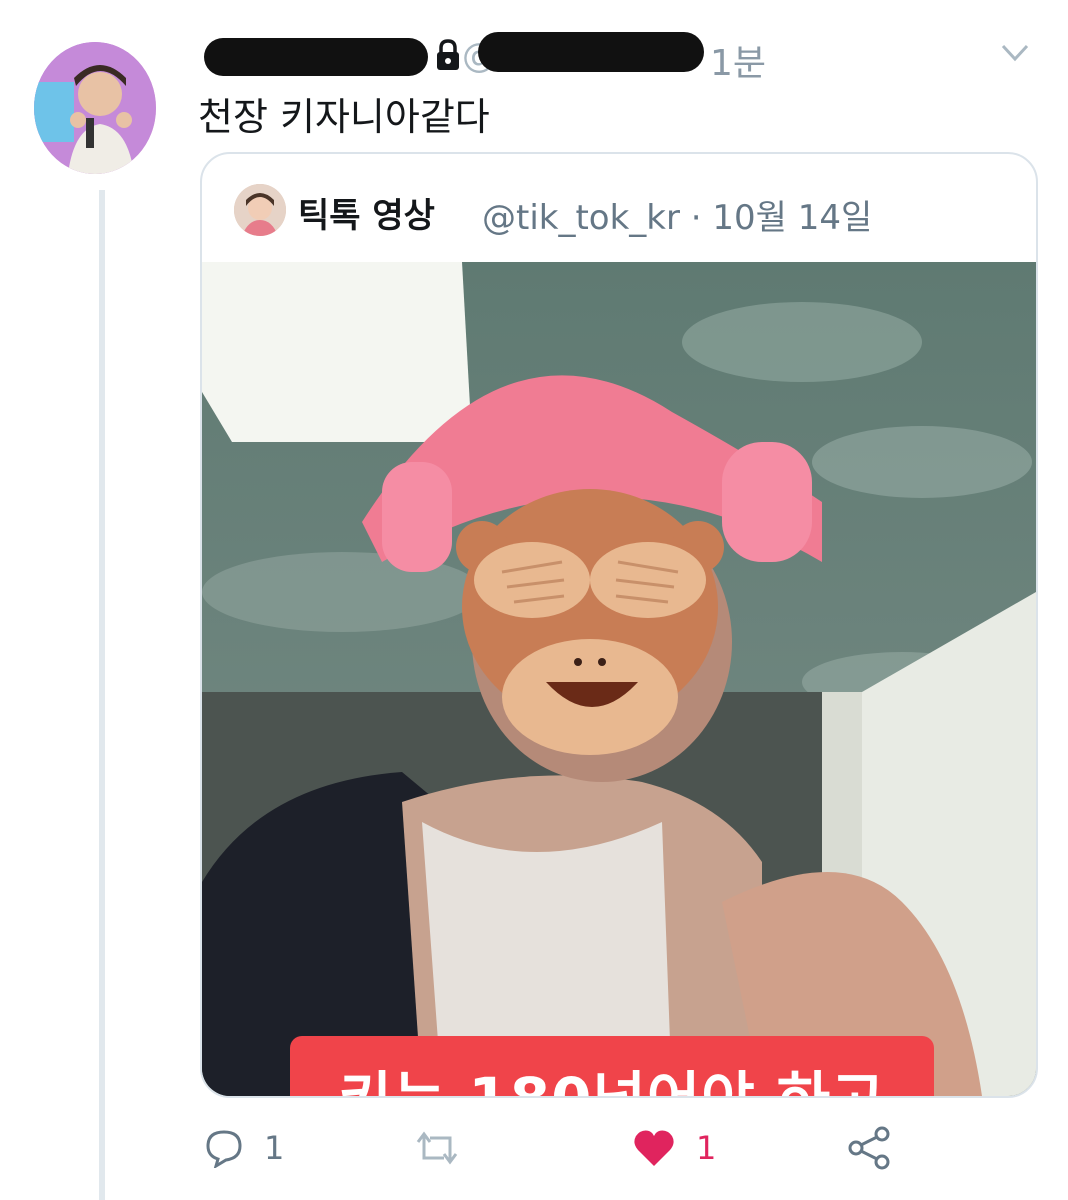  What do you see at coordinates (612, 1074) in the screenshot?
I see `video-caption-text: 키는 180넘어야 하고` at bounding box center [612, 1074].